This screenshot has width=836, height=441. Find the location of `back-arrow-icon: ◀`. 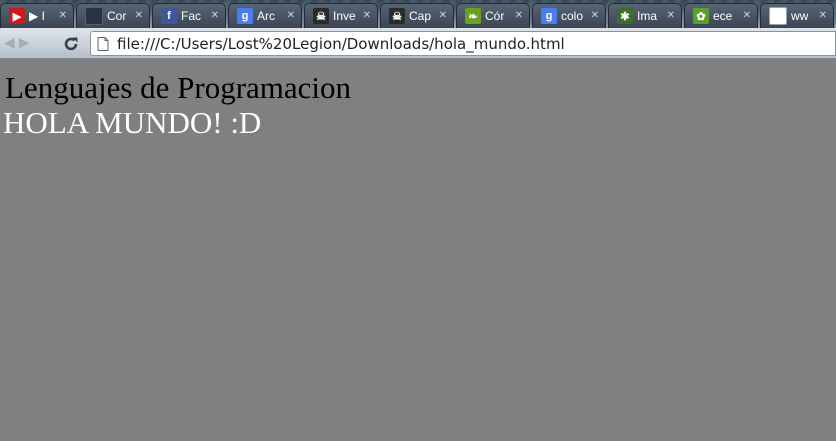

back-arrow-icon: ◀ is located at coordinates (9, 43).